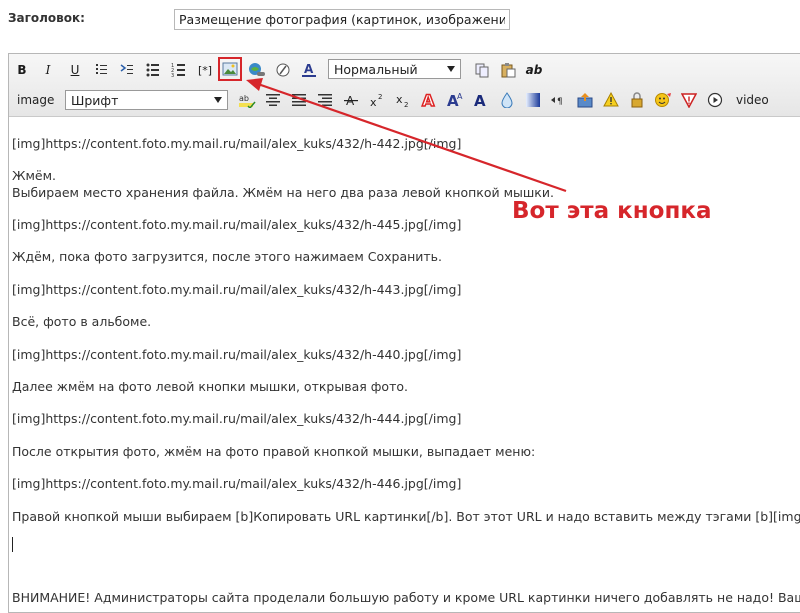 The height and width of the screenshot is (613, 800). Describe the element at coordinates (46, 18) in the screenshot. I see `title-label: Заголовок:` at that location.